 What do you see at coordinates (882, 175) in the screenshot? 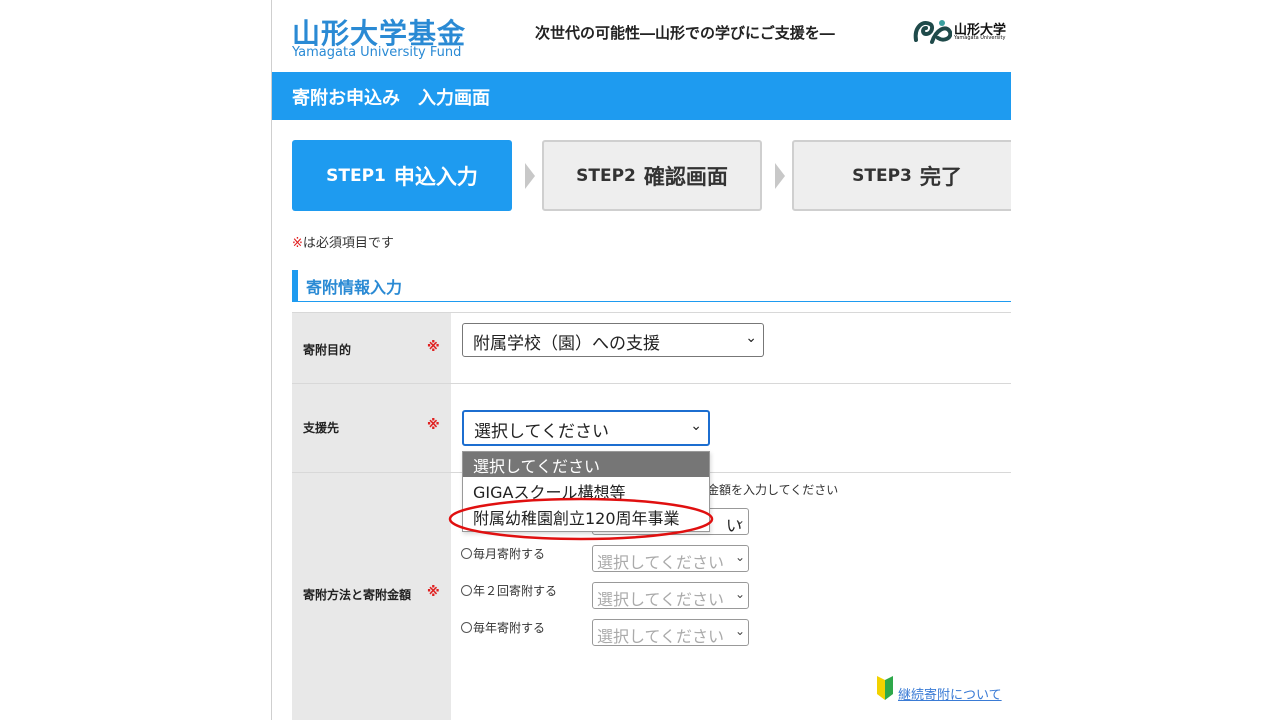
I see `step-label: STEP3` at bounding box center [882, 175].